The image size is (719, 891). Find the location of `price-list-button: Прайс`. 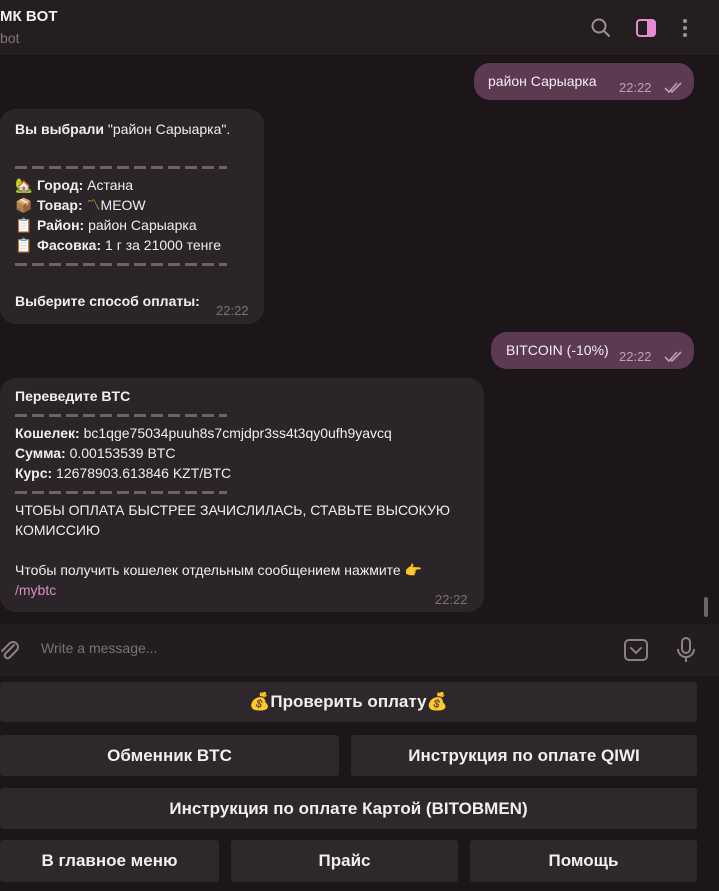

price-list-button: Прайс is located at coordinates (344, 861).